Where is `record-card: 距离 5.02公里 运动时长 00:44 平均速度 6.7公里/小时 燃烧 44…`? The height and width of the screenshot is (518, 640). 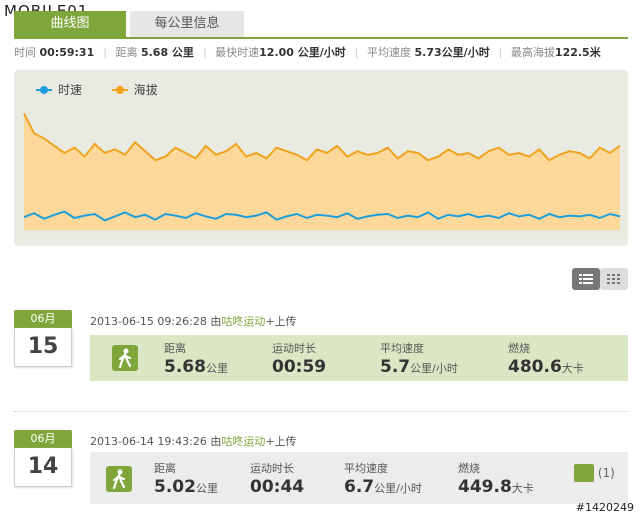 record-card: 距离 5.02公里 运动时长 00:44 平均速度 6.7公里/小时 燃烧 44… is located at coordinates (359, 478).